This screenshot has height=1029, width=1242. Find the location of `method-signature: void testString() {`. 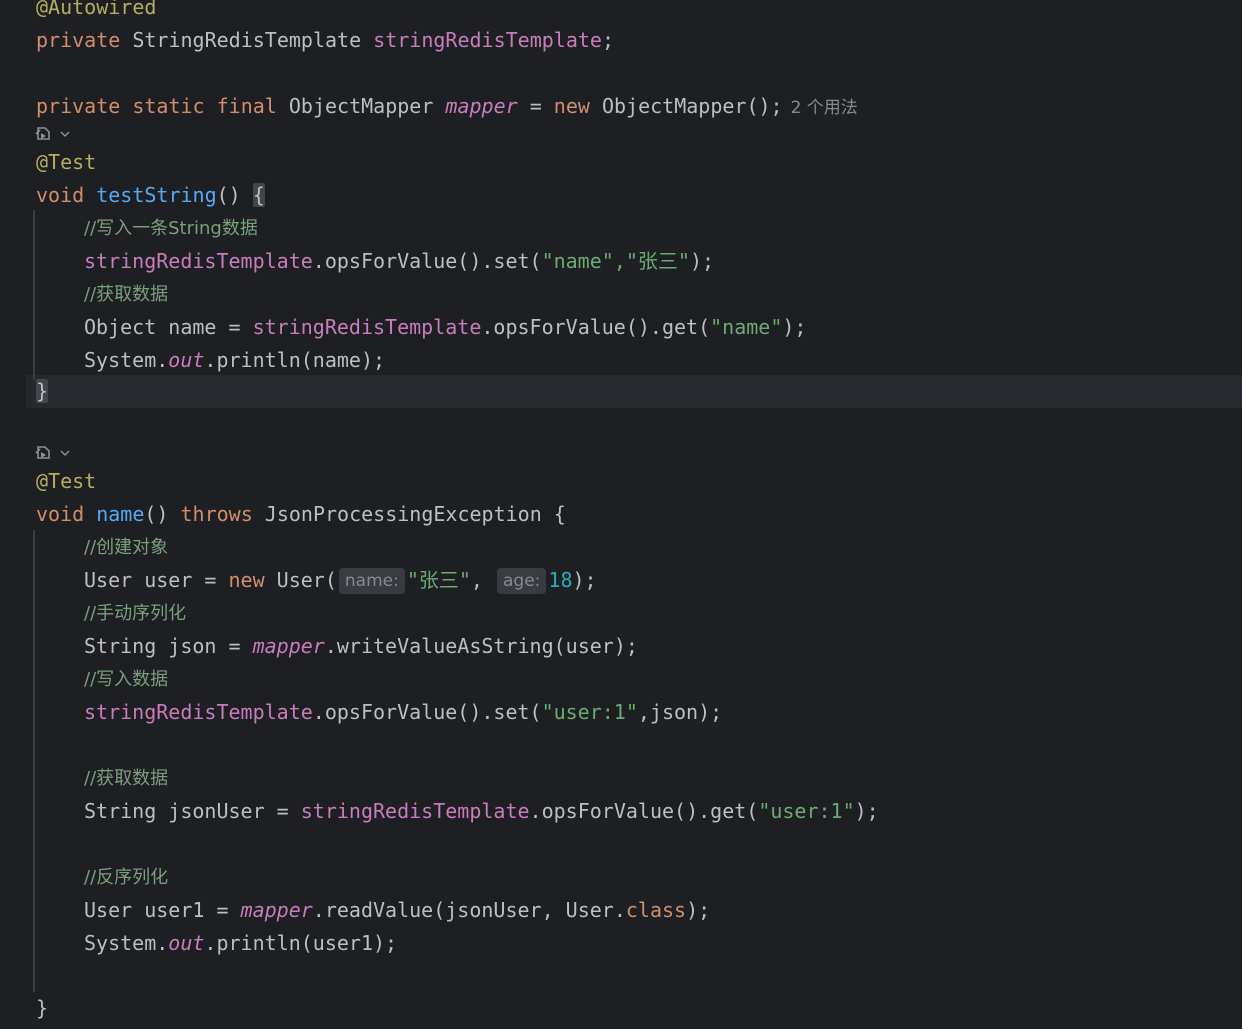

method-signature: void testString() { is located at coordinates (150, 195).